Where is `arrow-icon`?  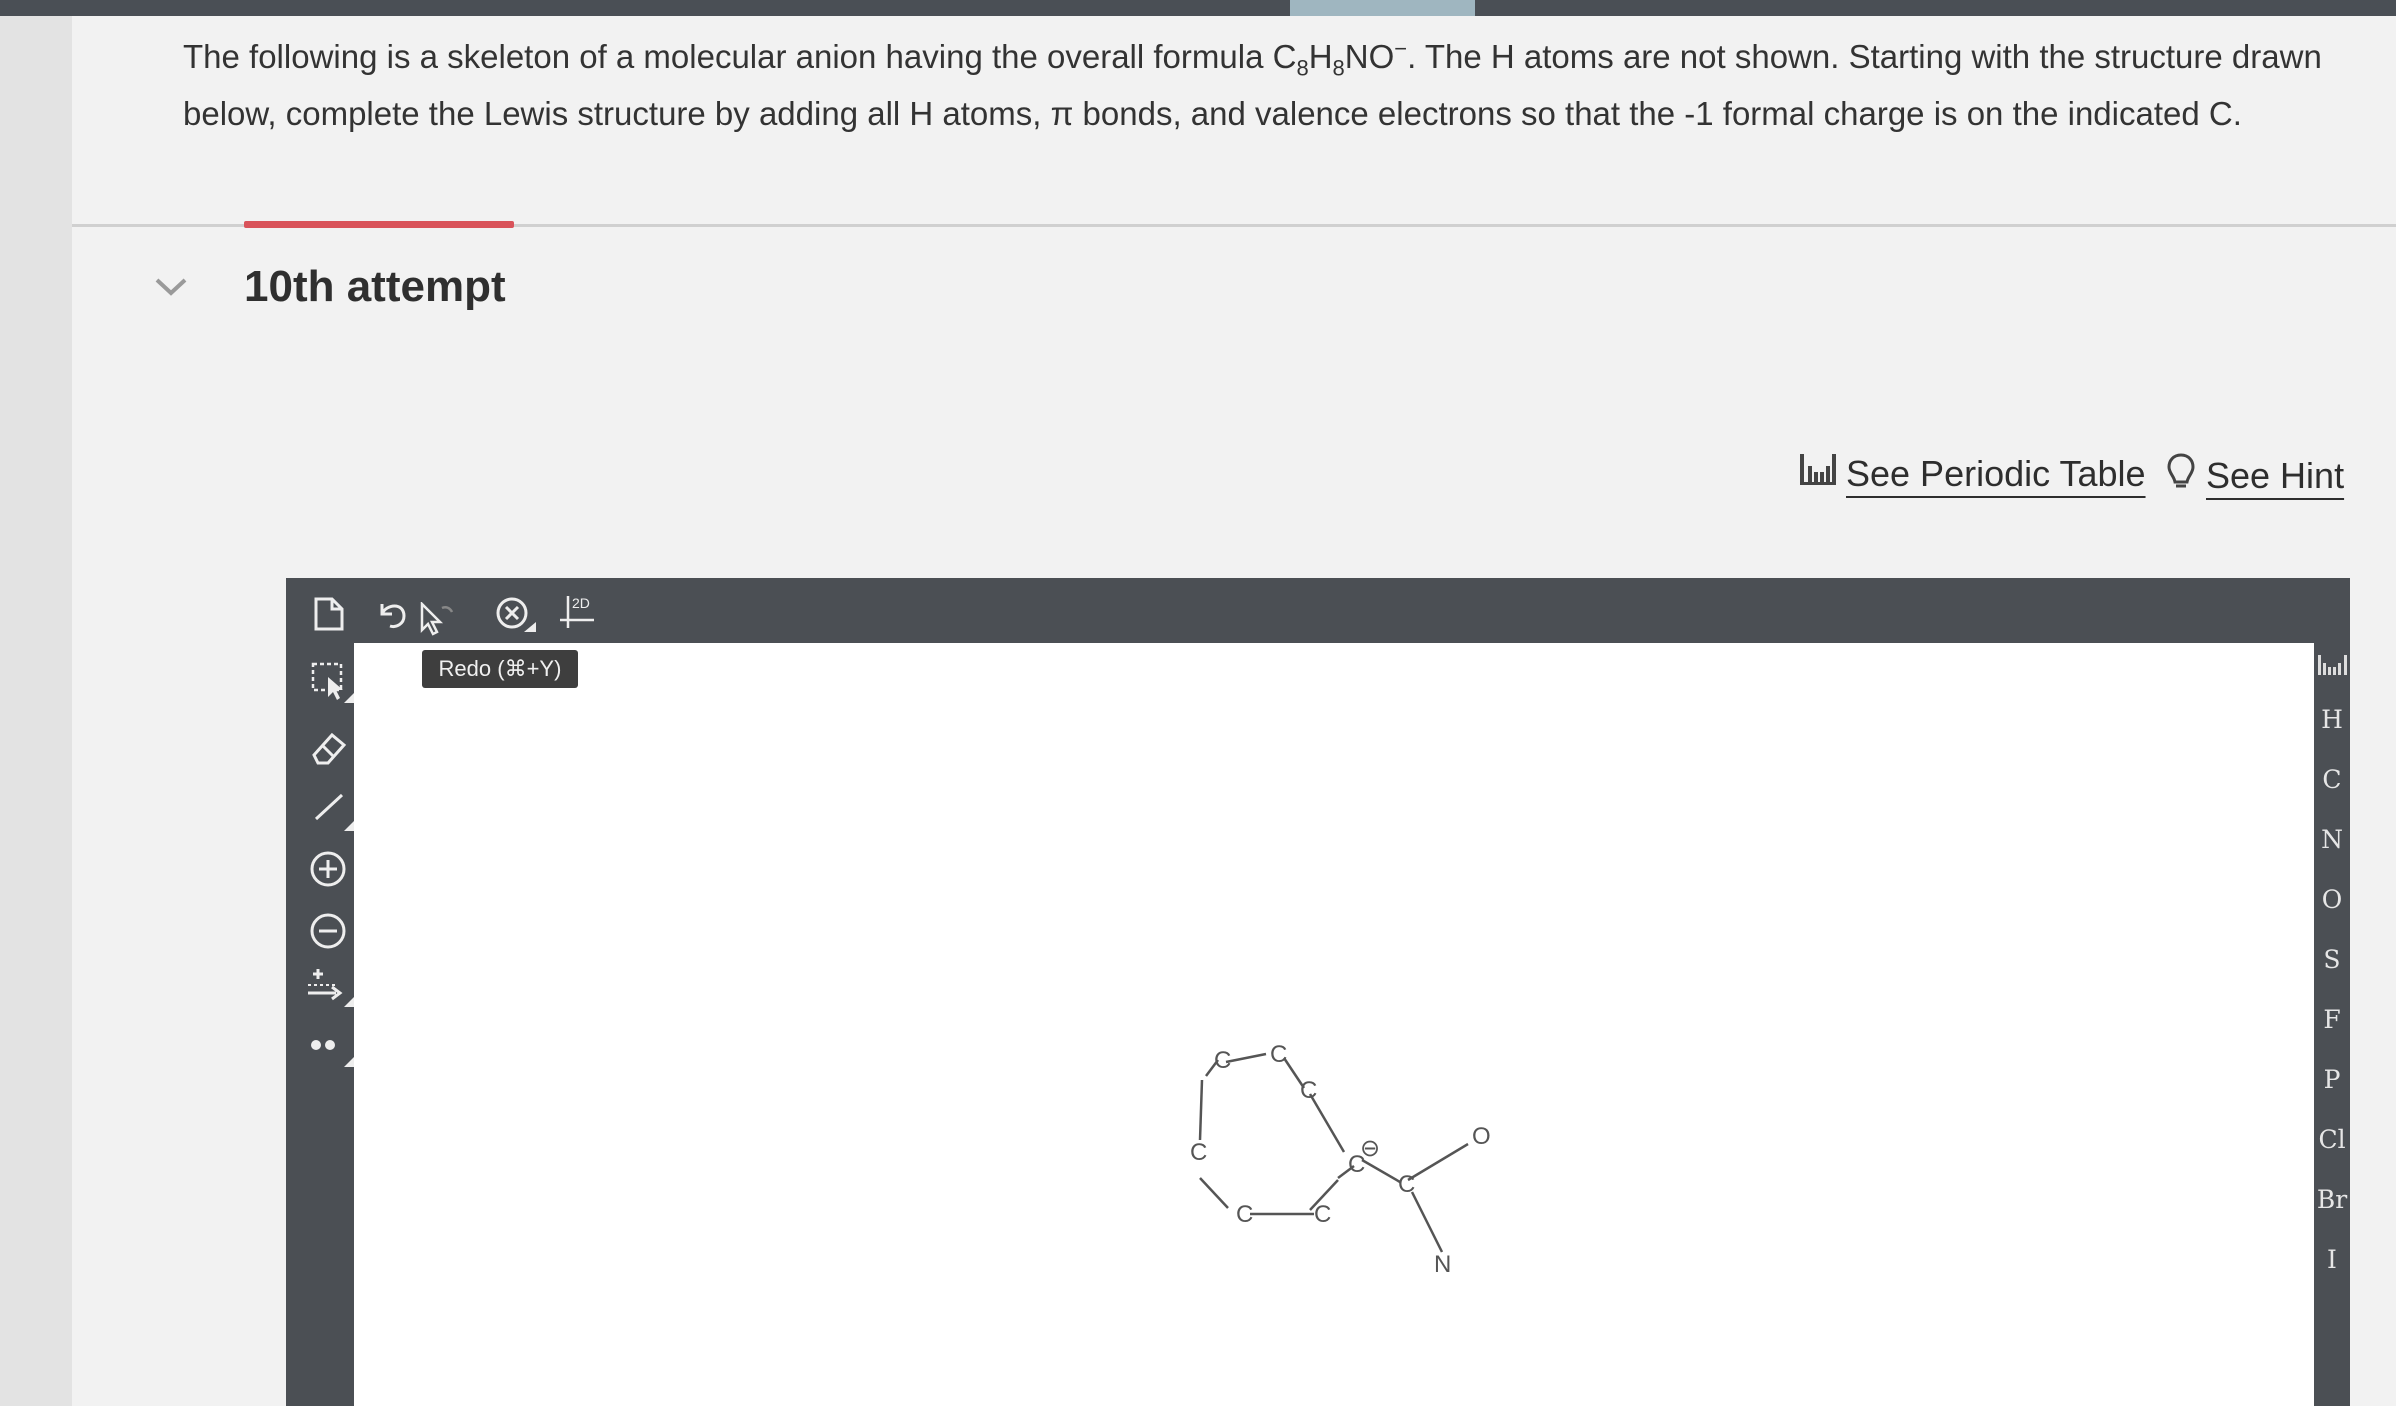 arrow-icon is located at coordinates (331, 989).